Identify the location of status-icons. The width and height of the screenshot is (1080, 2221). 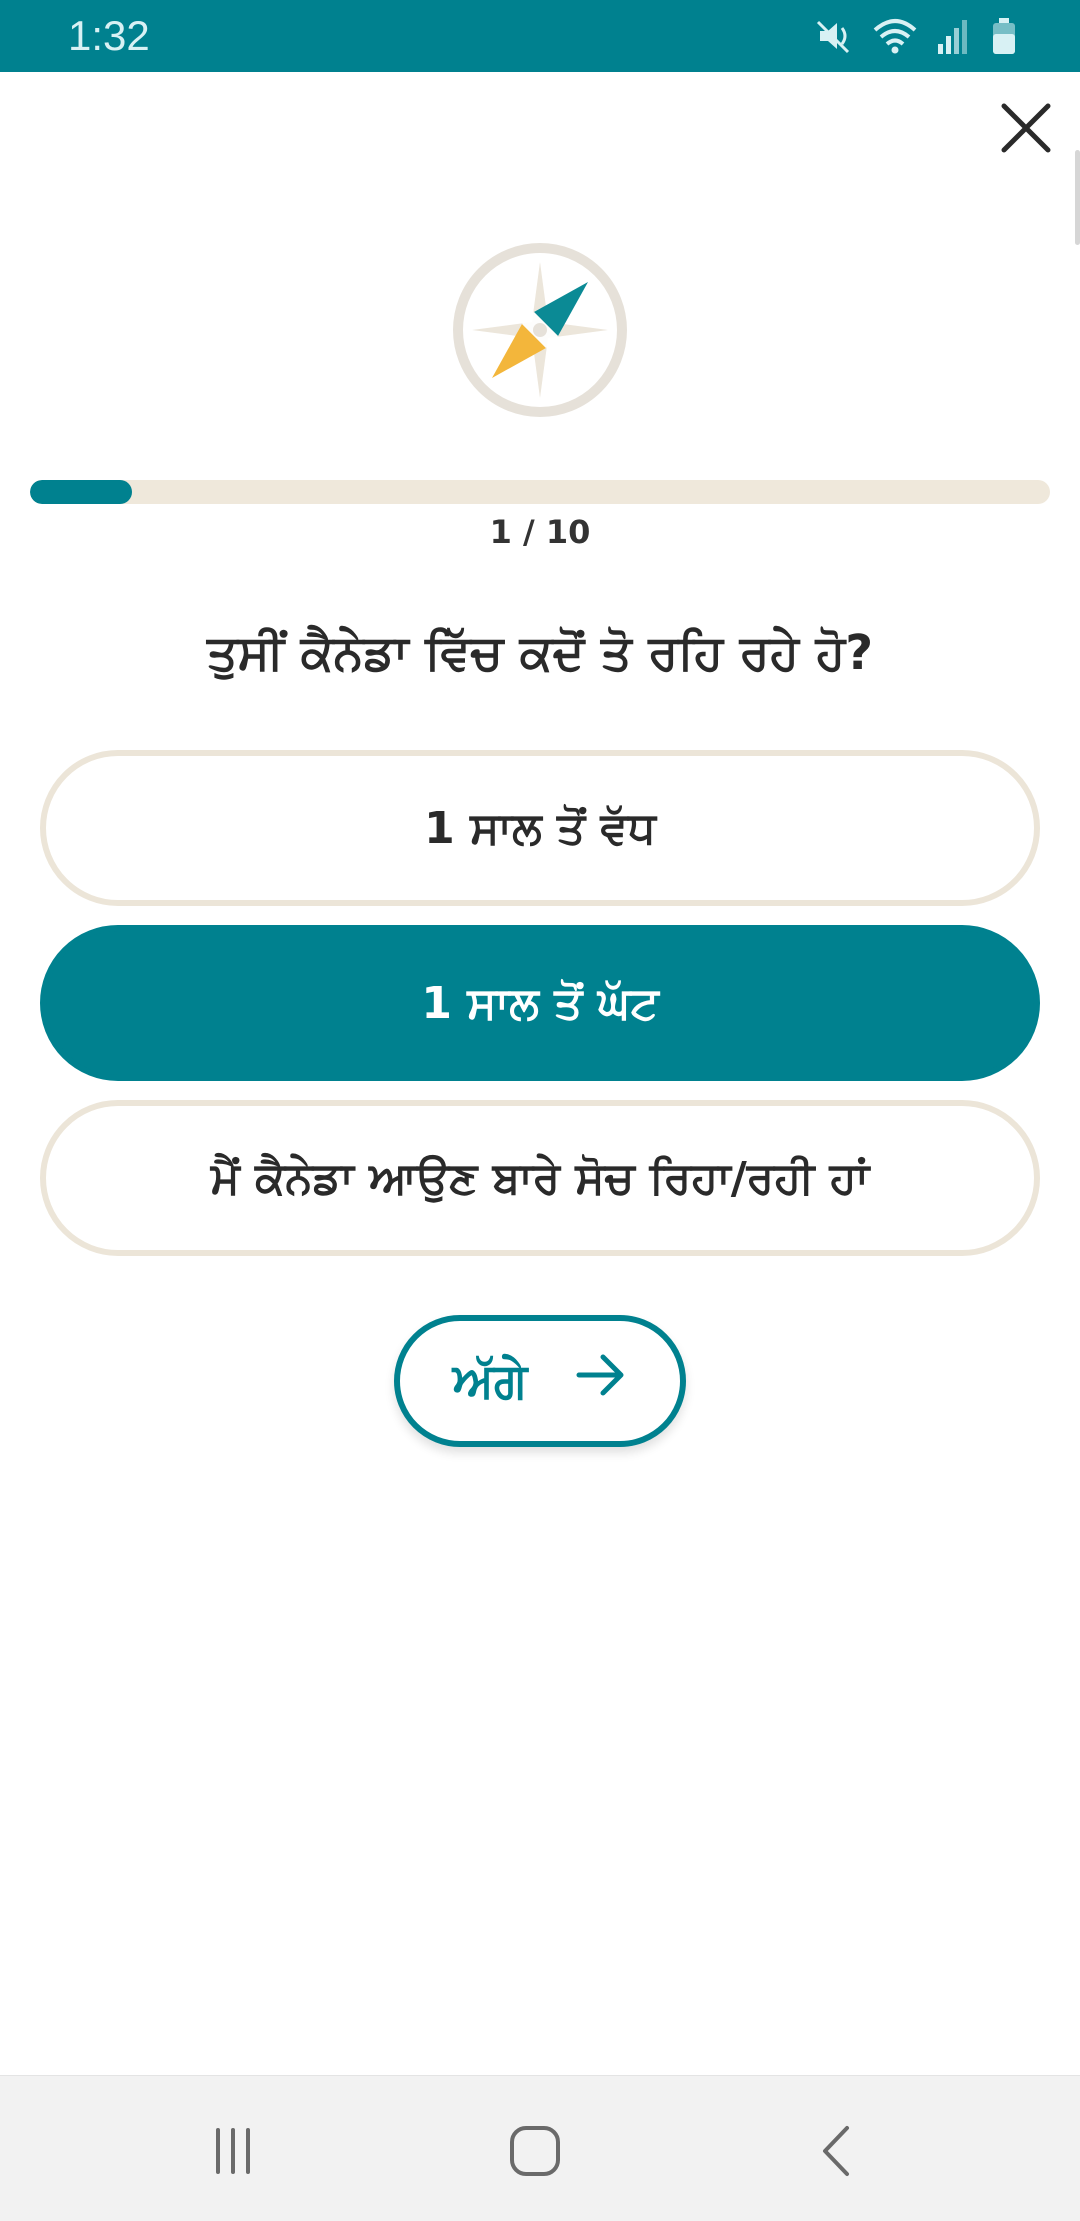
(916, 36).